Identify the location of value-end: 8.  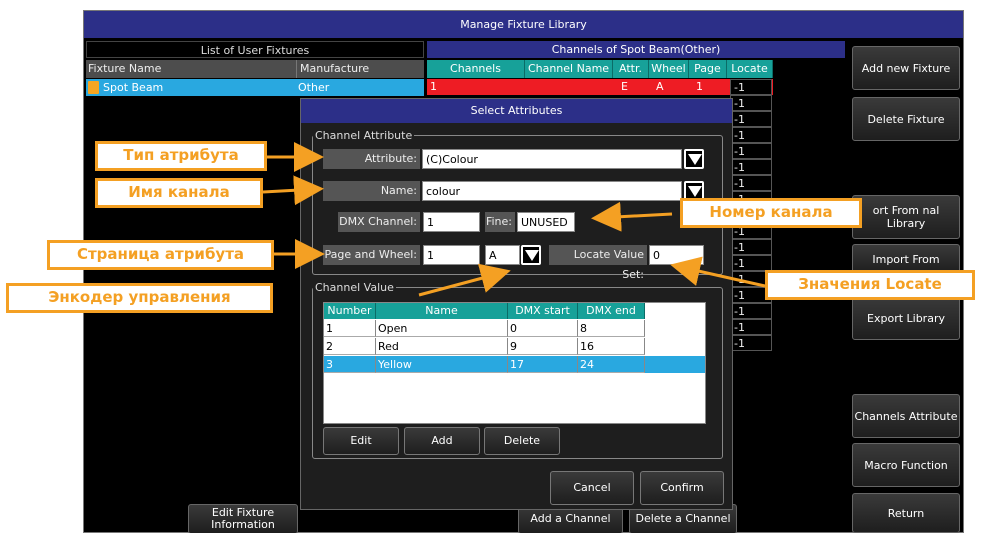
(611, 328).